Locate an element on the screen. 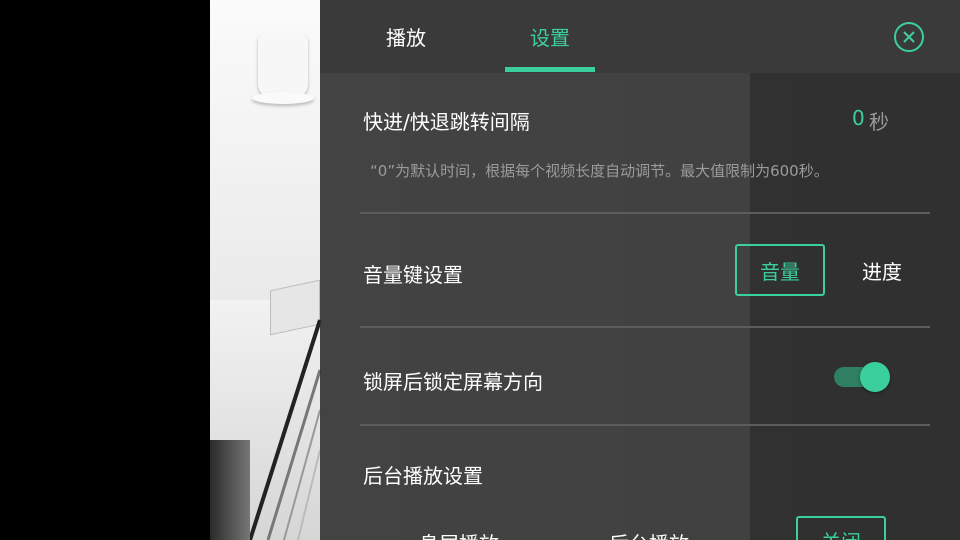 The width and height of the screenshot is (960, 540). toggle-knob is located at coordinates (875, 377).